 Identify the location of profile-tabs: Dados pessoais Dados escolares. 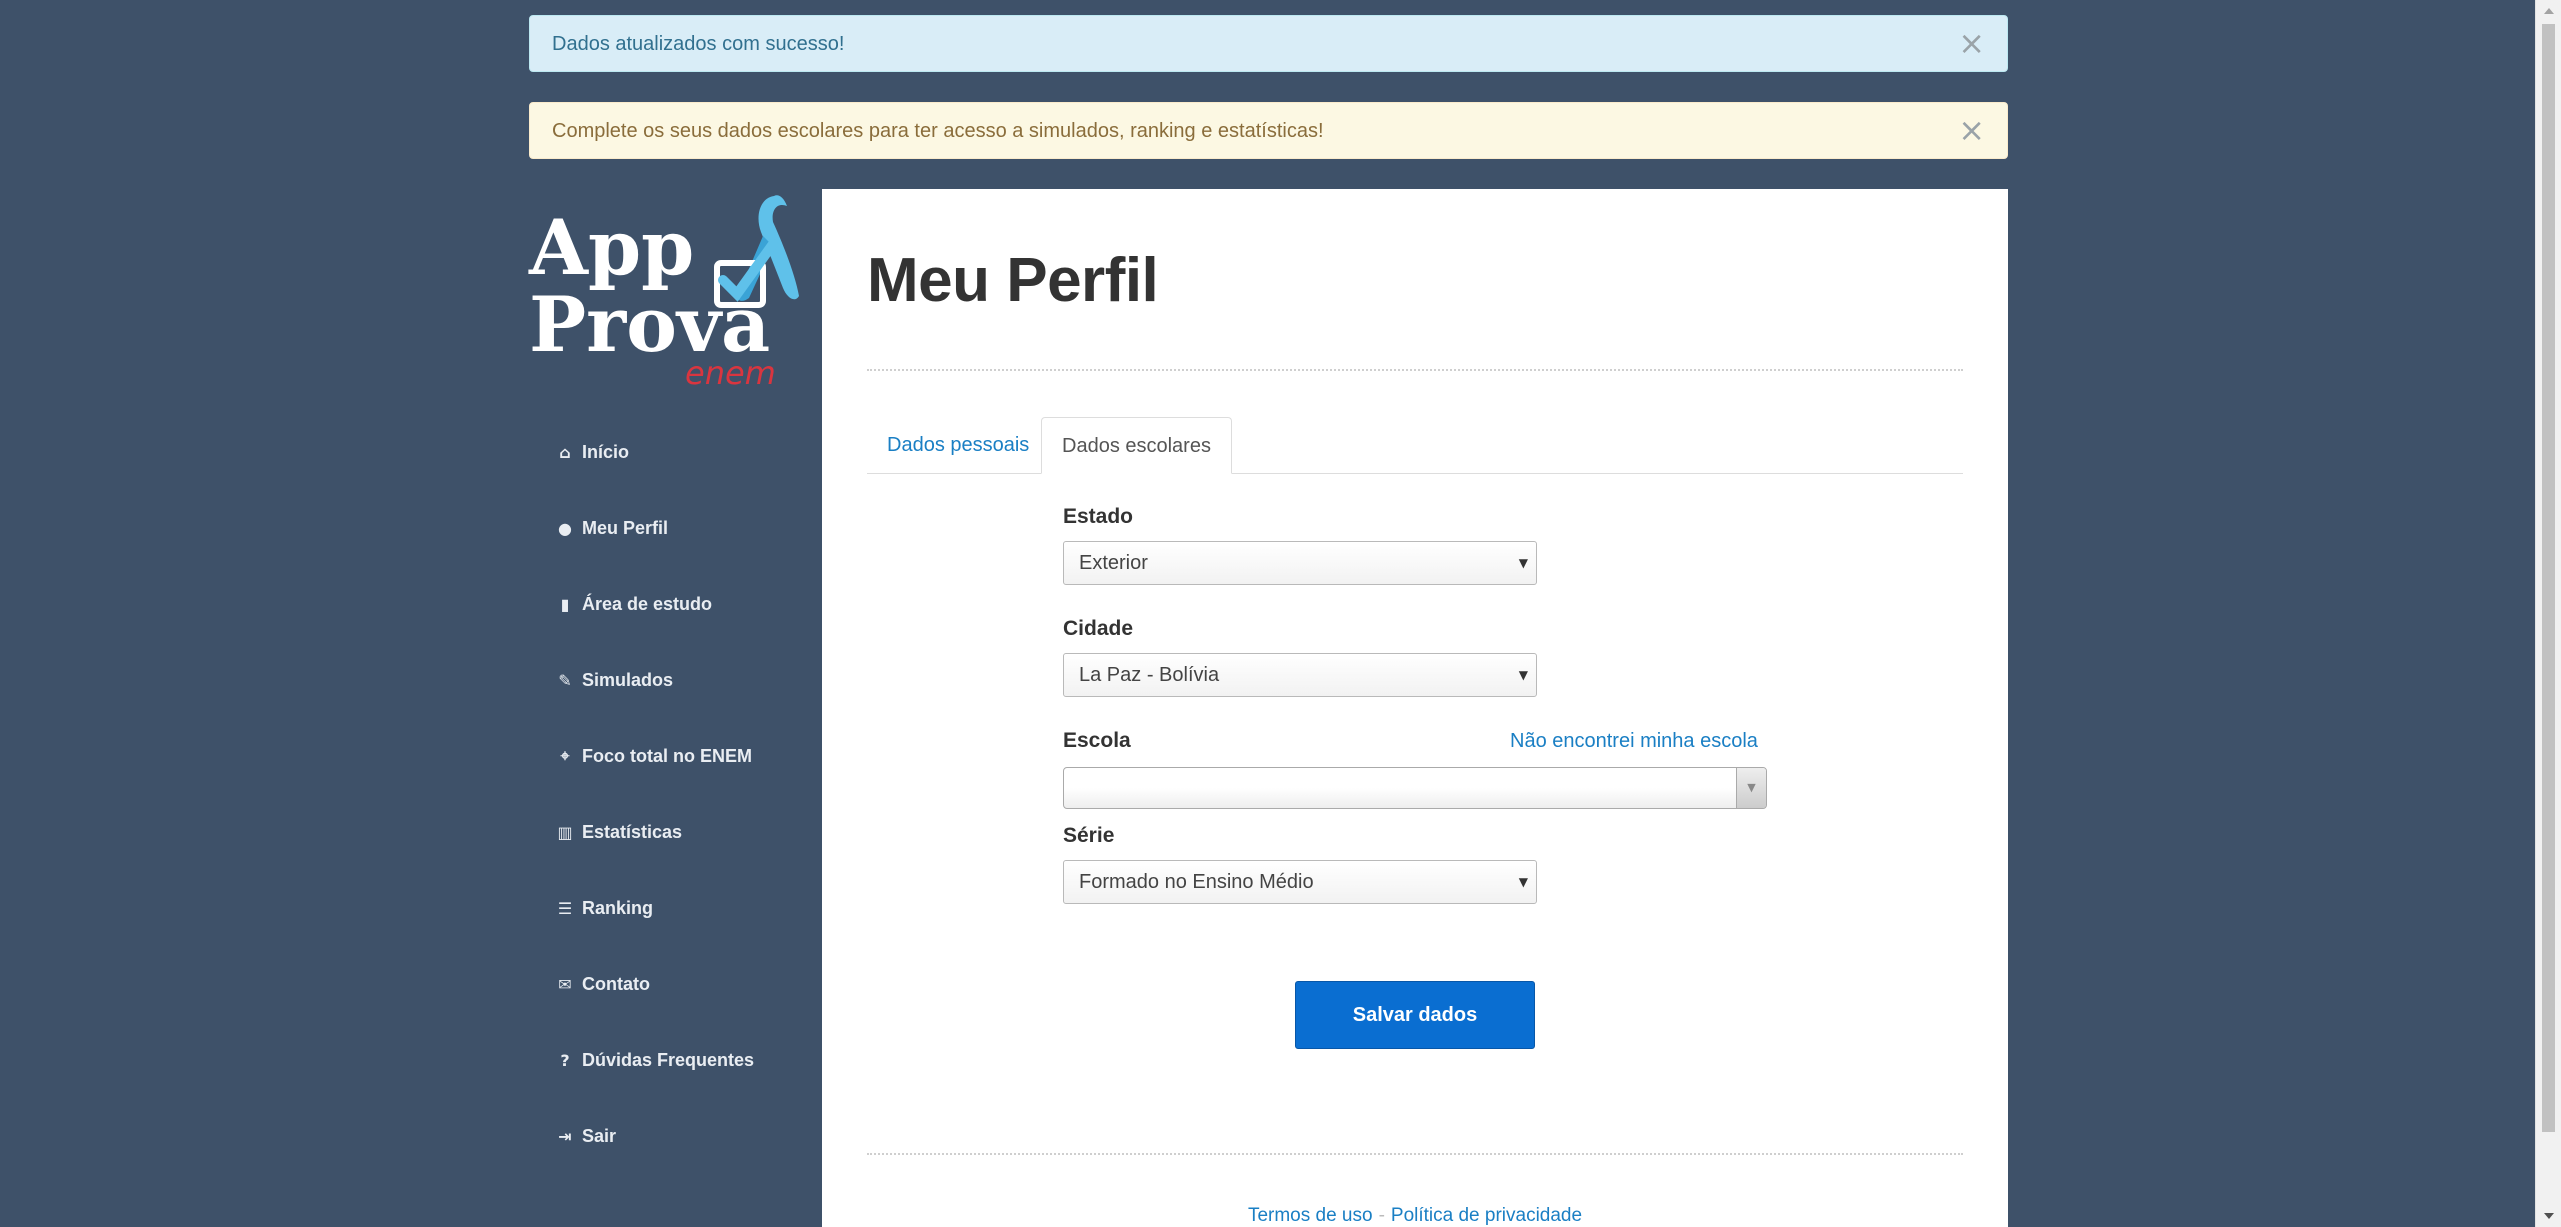
(1415, 445).